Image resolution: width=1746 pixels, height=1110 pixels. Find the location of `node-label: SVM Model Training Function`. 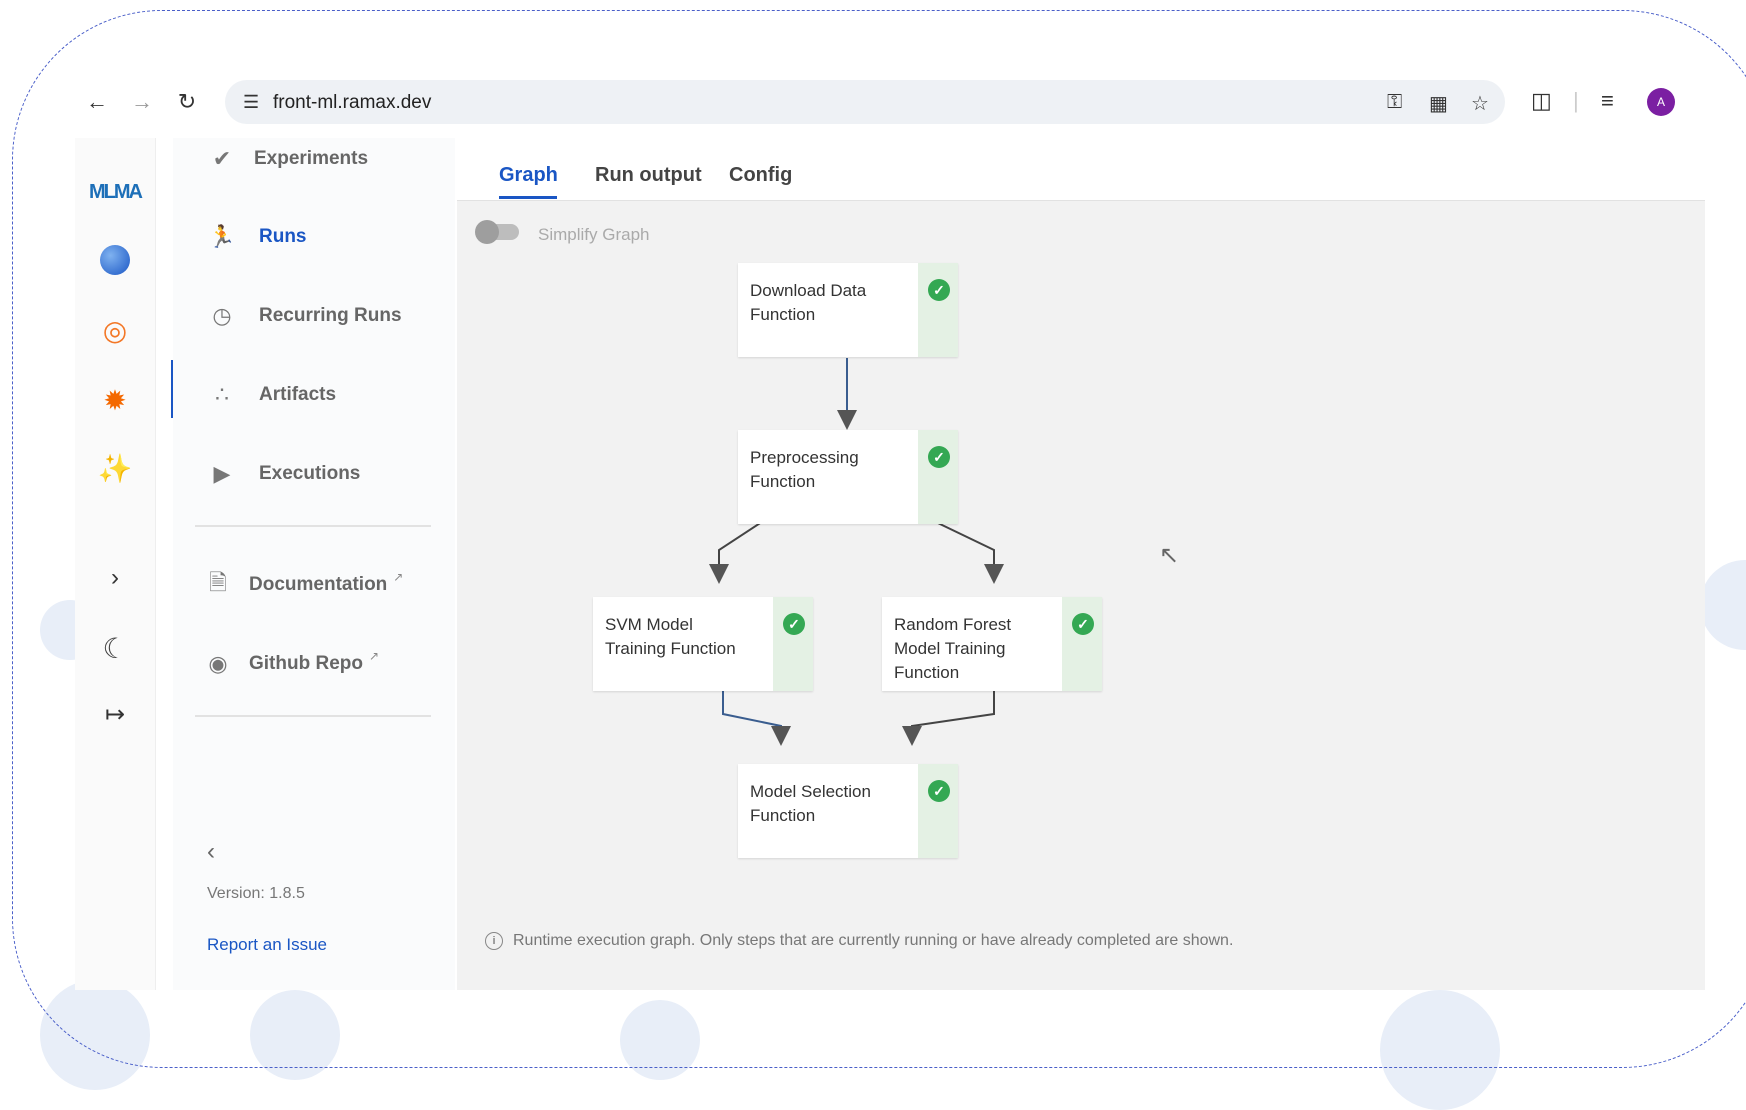

node-label: SVM Model Training Function is located at coordinates (670, 636).